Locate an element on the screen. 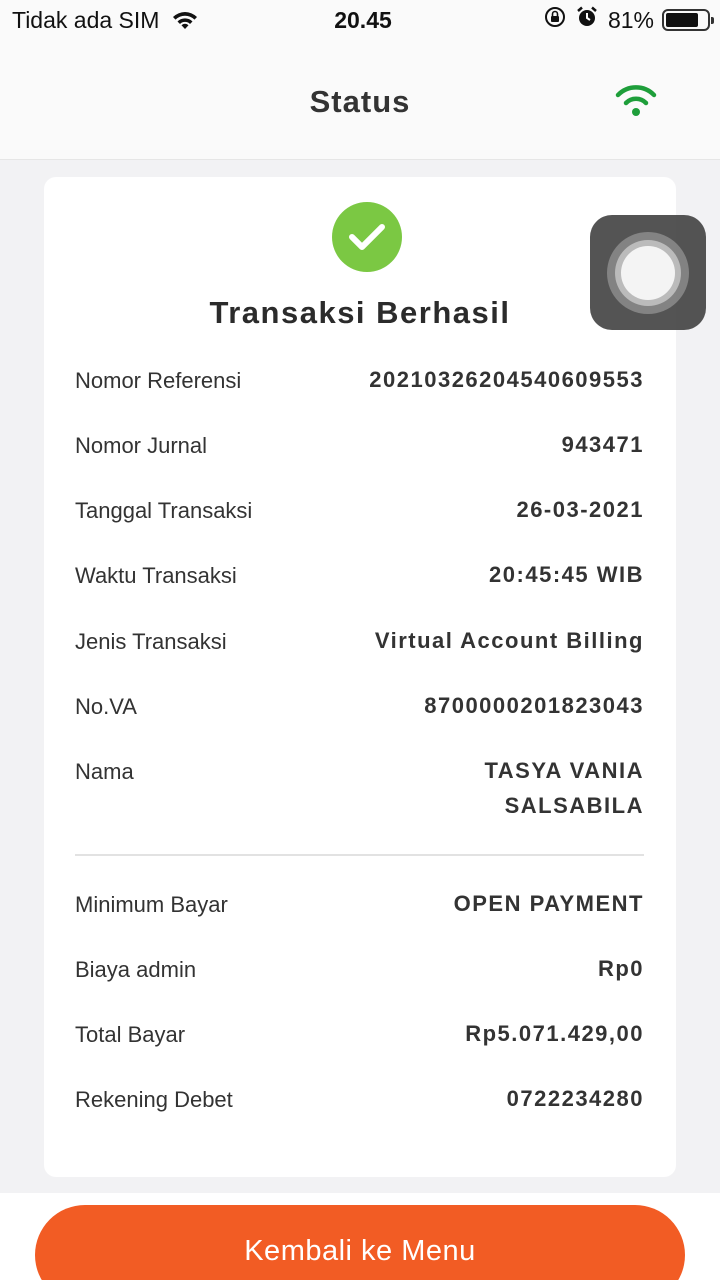 The height and width of the screenshot is (1280, 720). back-to-menu-button: Kembali ke Menu is located at coordinates (360, 1242).